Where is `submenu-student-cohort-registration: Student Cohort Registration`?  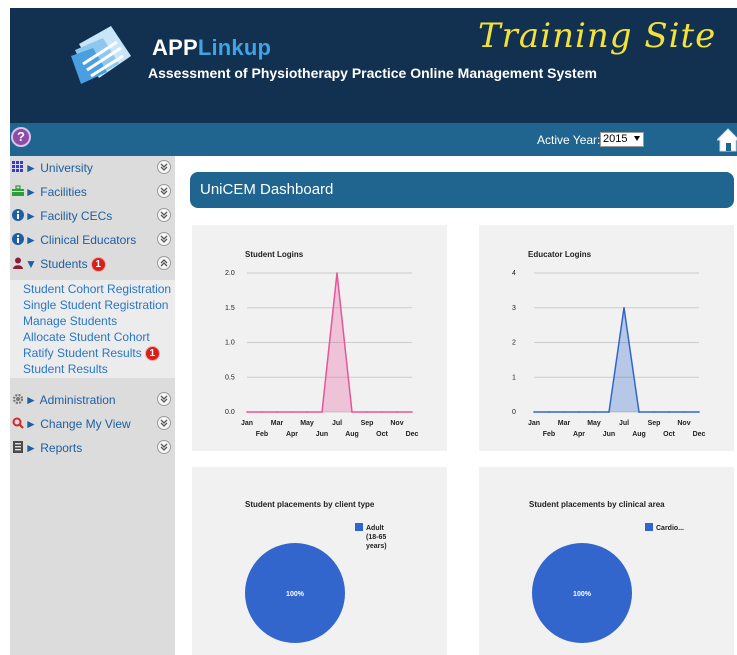 submenu-student-cohort-registration: Student Cohort Registration is located at coordinates (97, 289).